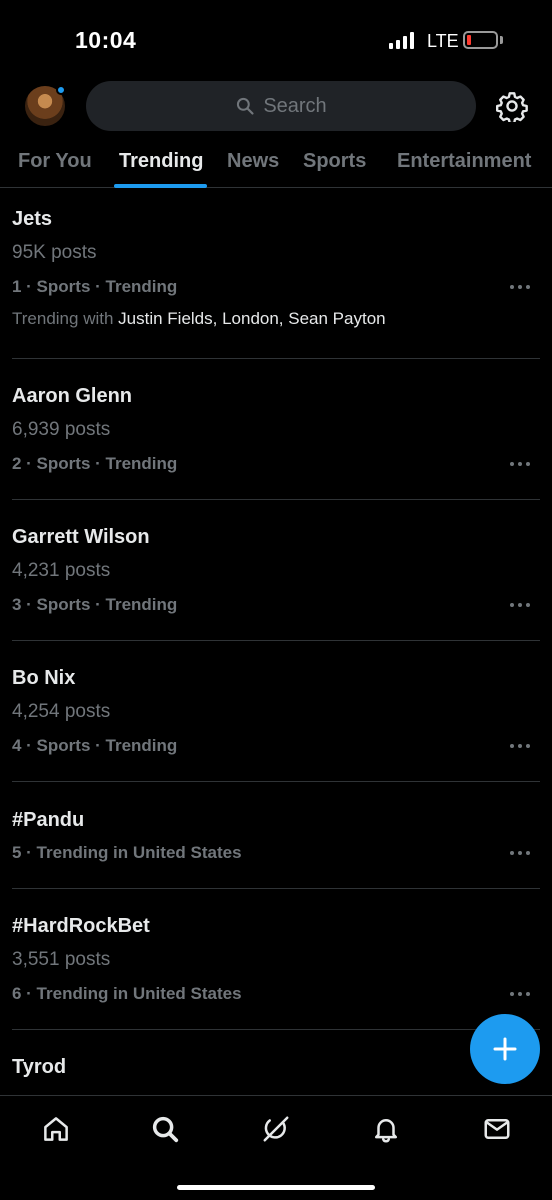 This screenshot has width=552, height=1200. I want to click on notification-dot, so click(61, 90).